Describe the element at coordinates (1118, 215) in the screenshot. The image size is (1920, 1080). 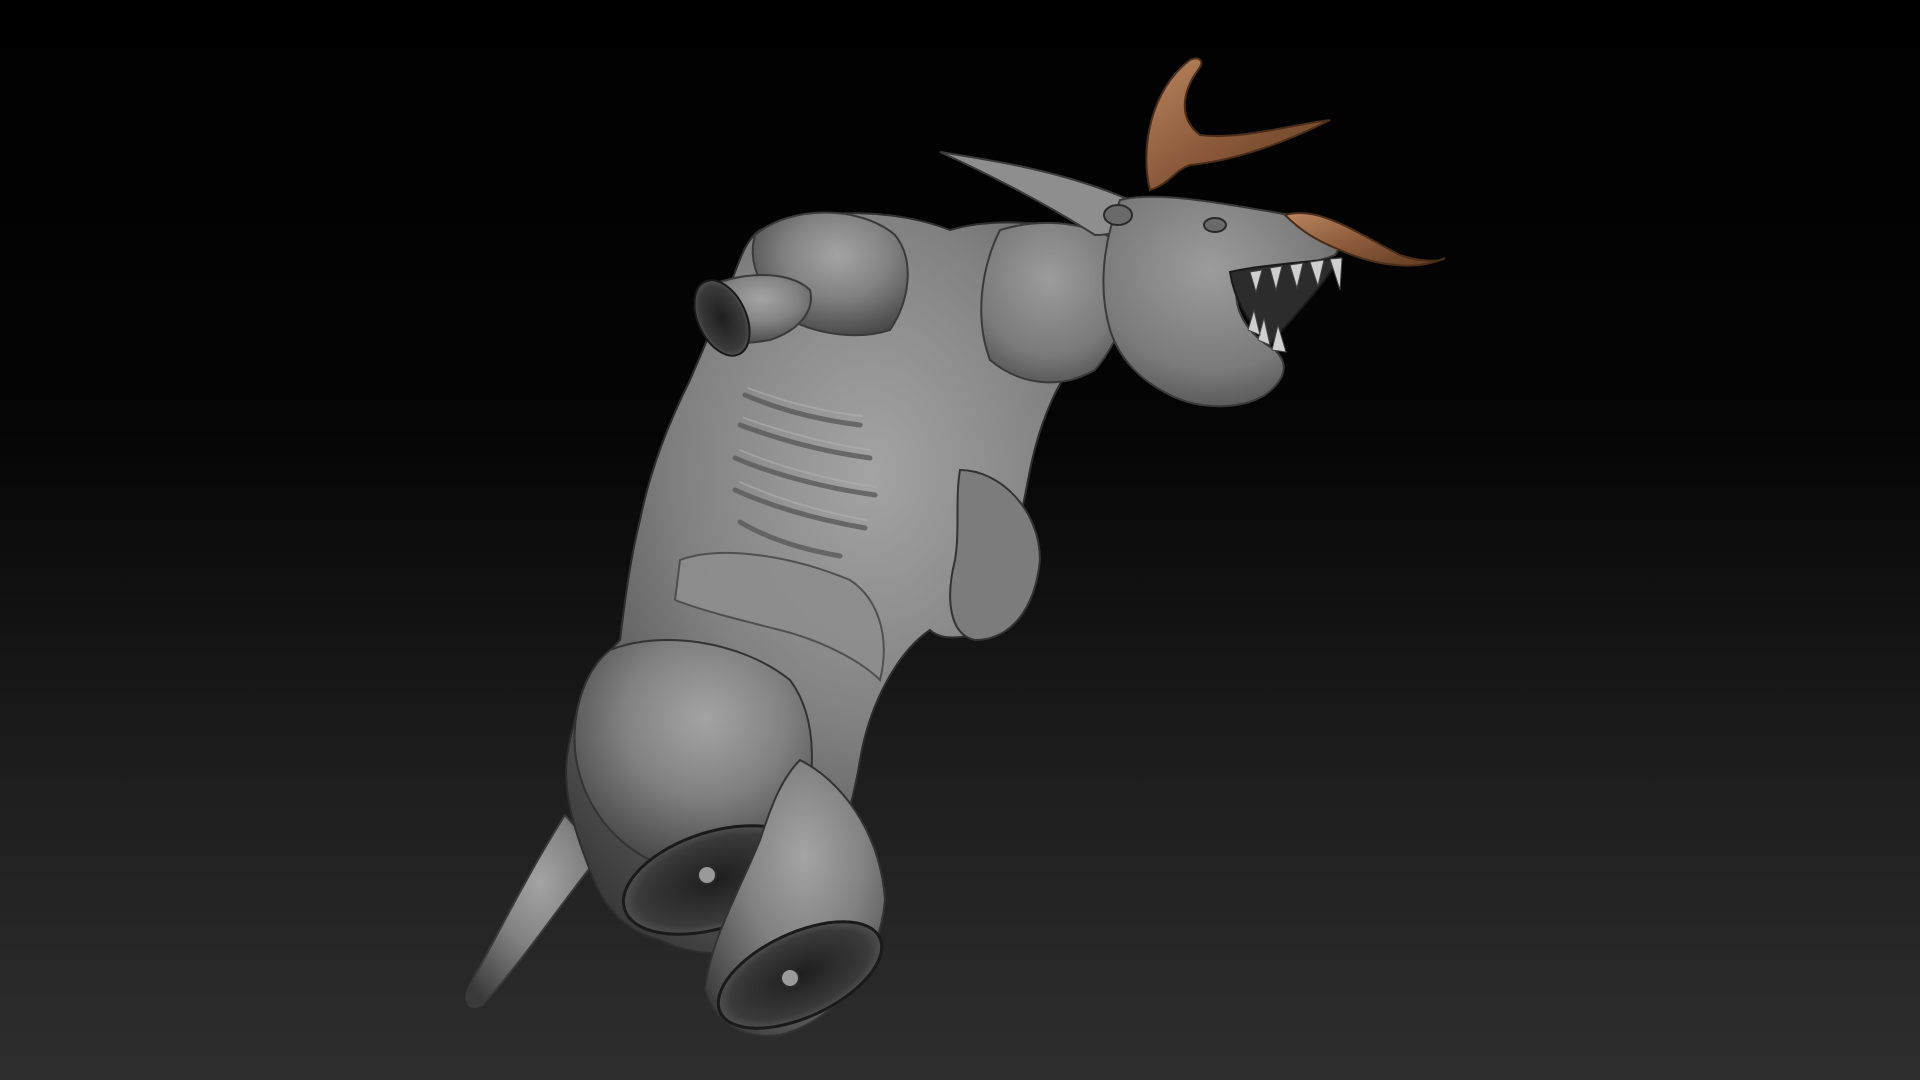
I see `creature-eye` at that location.